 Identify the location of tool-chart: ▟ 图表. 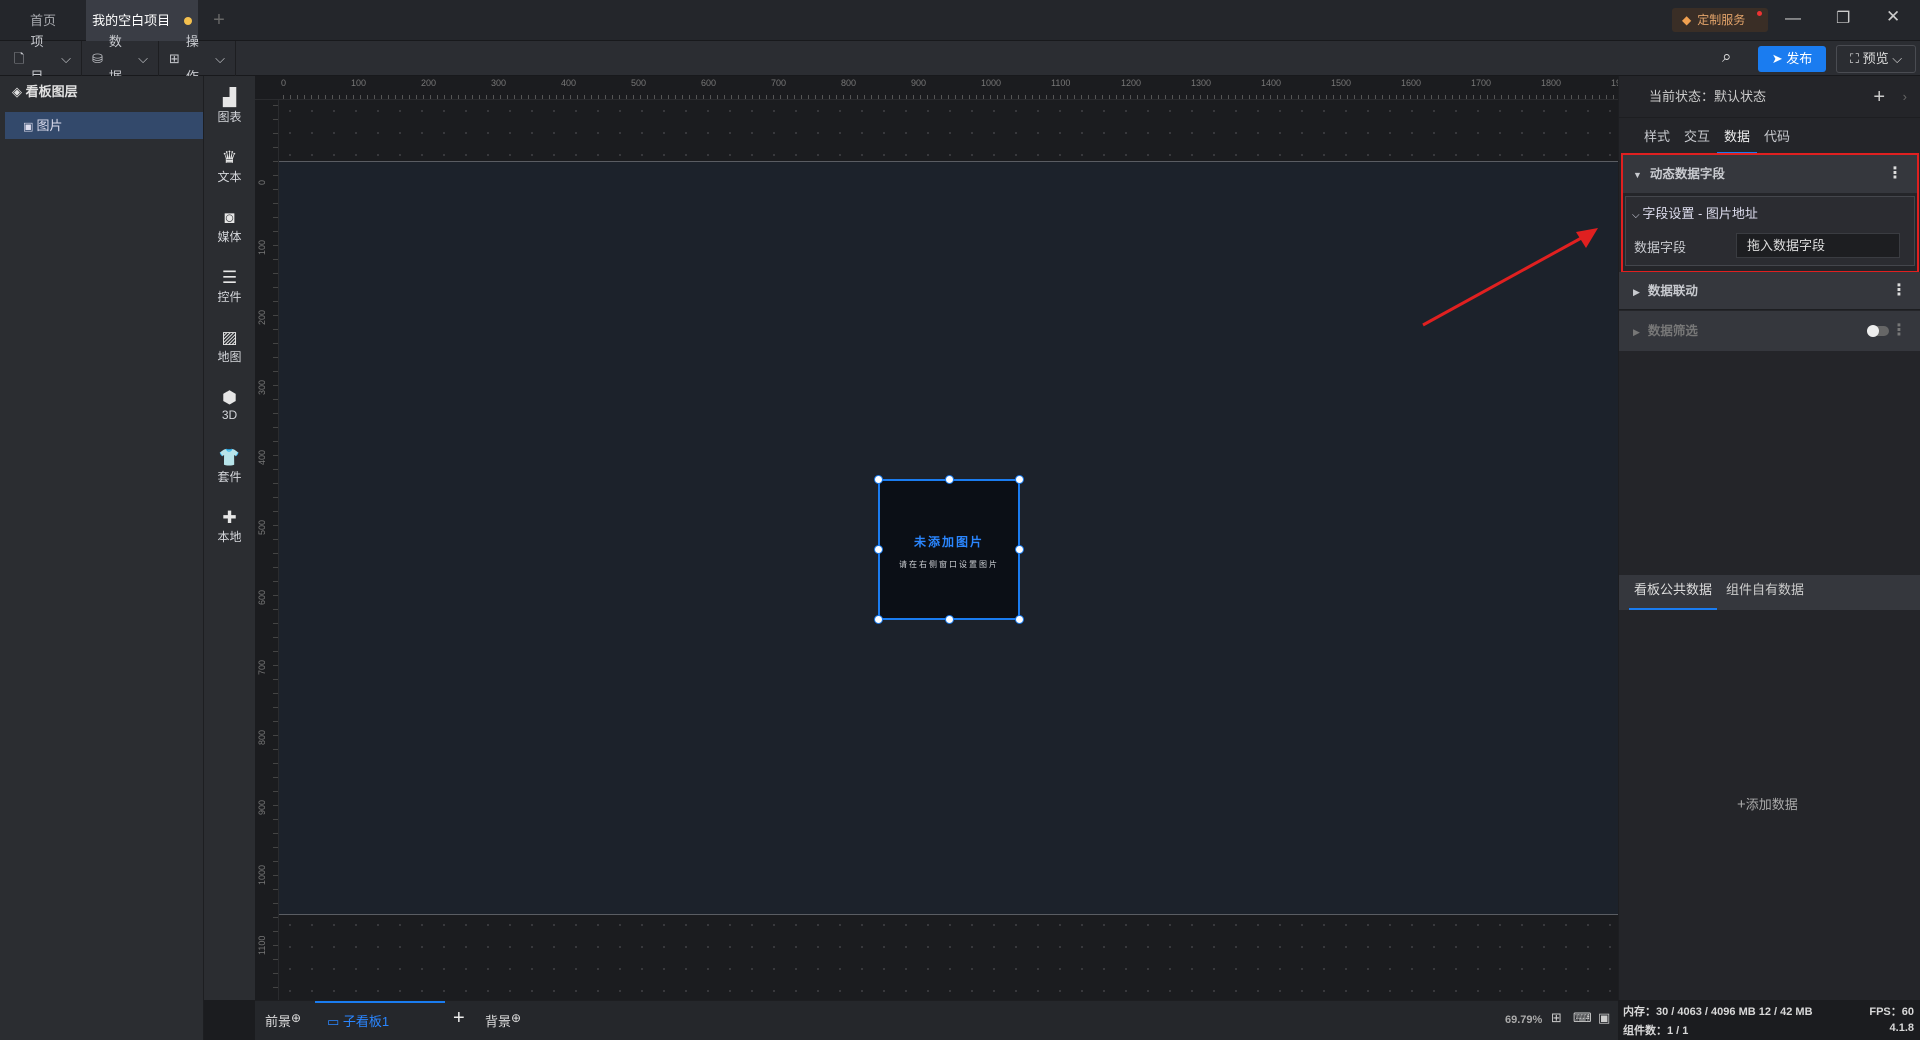
(229, 106).